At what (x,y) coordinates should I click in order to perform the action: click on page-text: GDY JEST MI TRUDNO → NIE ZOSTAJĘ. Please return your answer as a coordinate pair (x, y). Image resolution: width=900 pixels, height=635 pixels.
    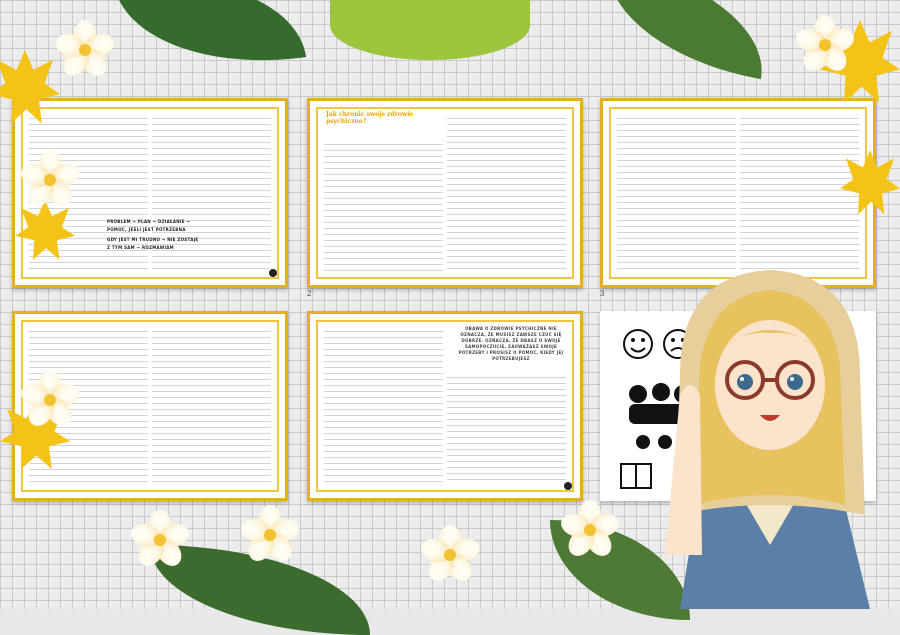
    Looking at the image, I should click on (153, 239).